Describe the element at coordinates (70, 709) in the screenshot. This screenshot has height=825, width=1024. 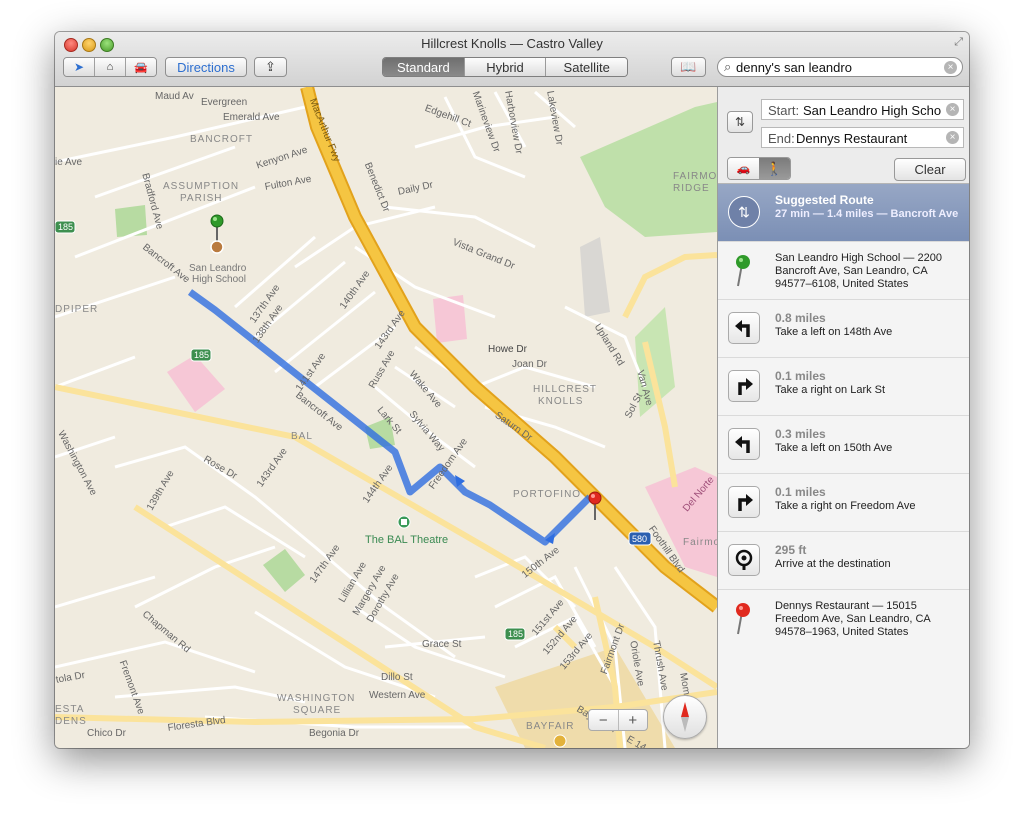
I see `label-esta: ESTA` at that location.